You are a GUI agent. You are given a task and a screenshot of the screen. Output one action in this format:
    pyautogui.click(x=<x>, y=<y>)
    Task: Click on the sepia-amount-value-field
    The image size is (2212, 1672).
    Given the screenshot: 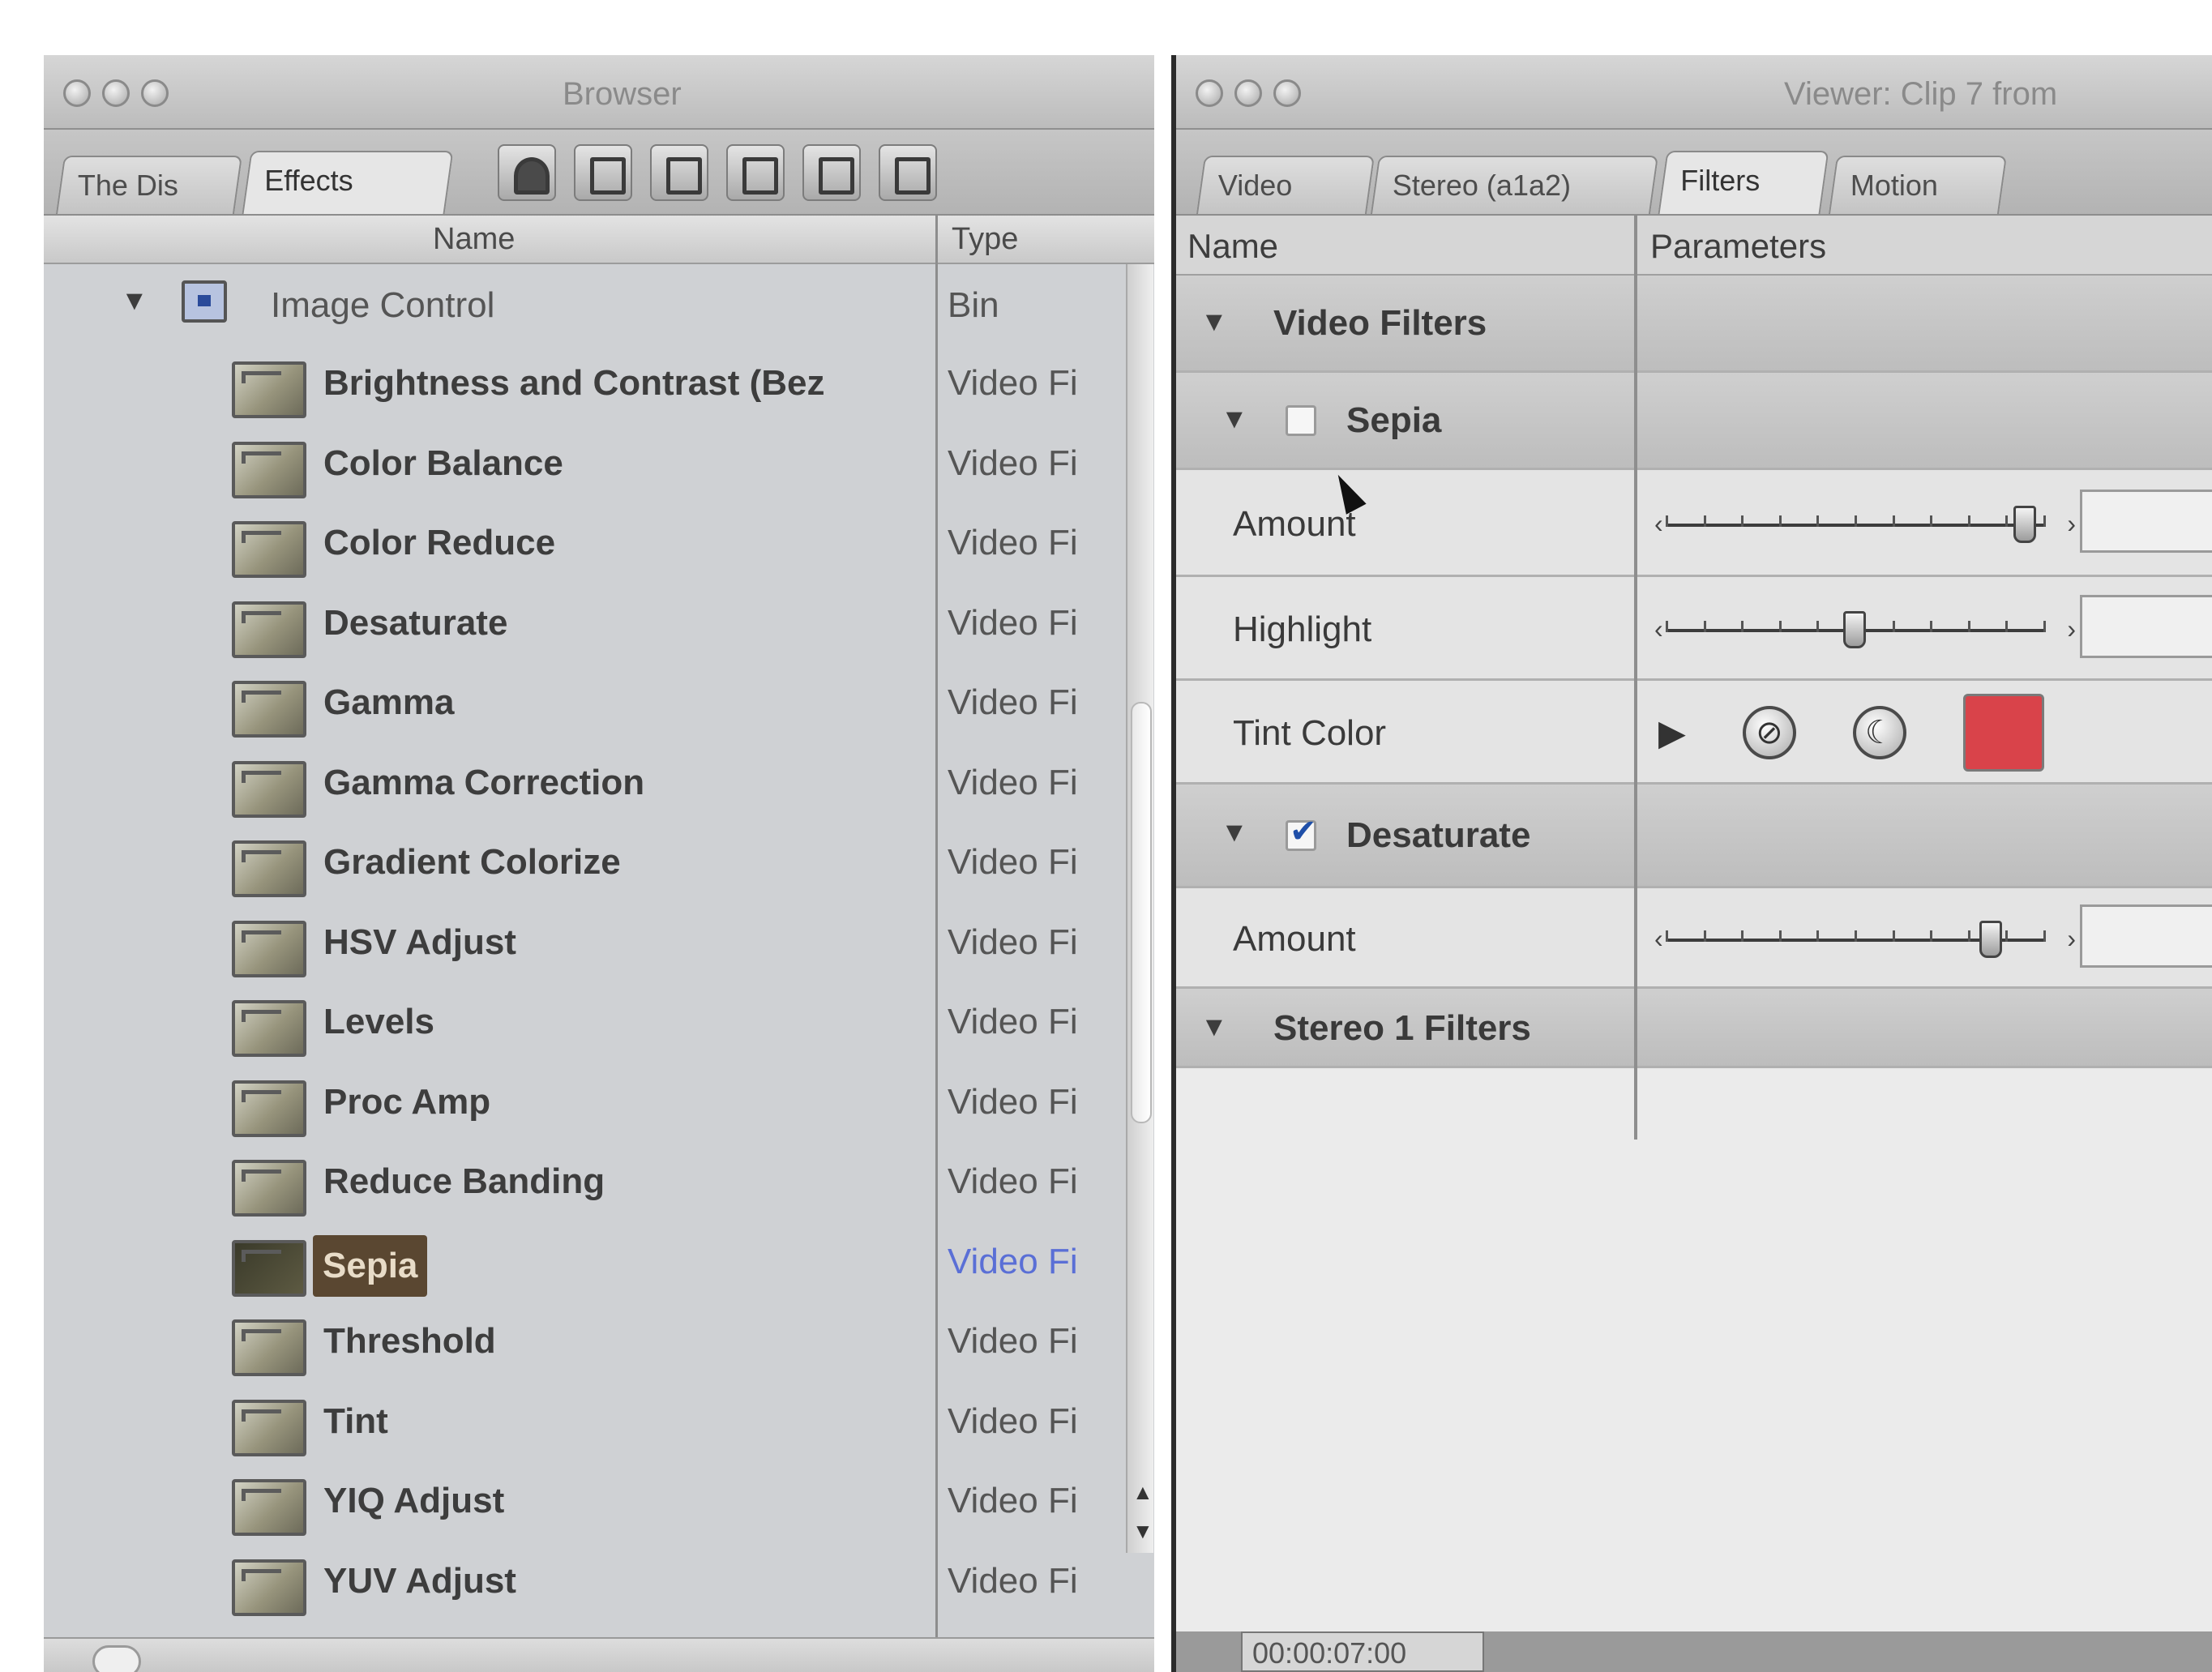 What is the action you would take?
    pyautogui.click(x=2146, y=521)
    